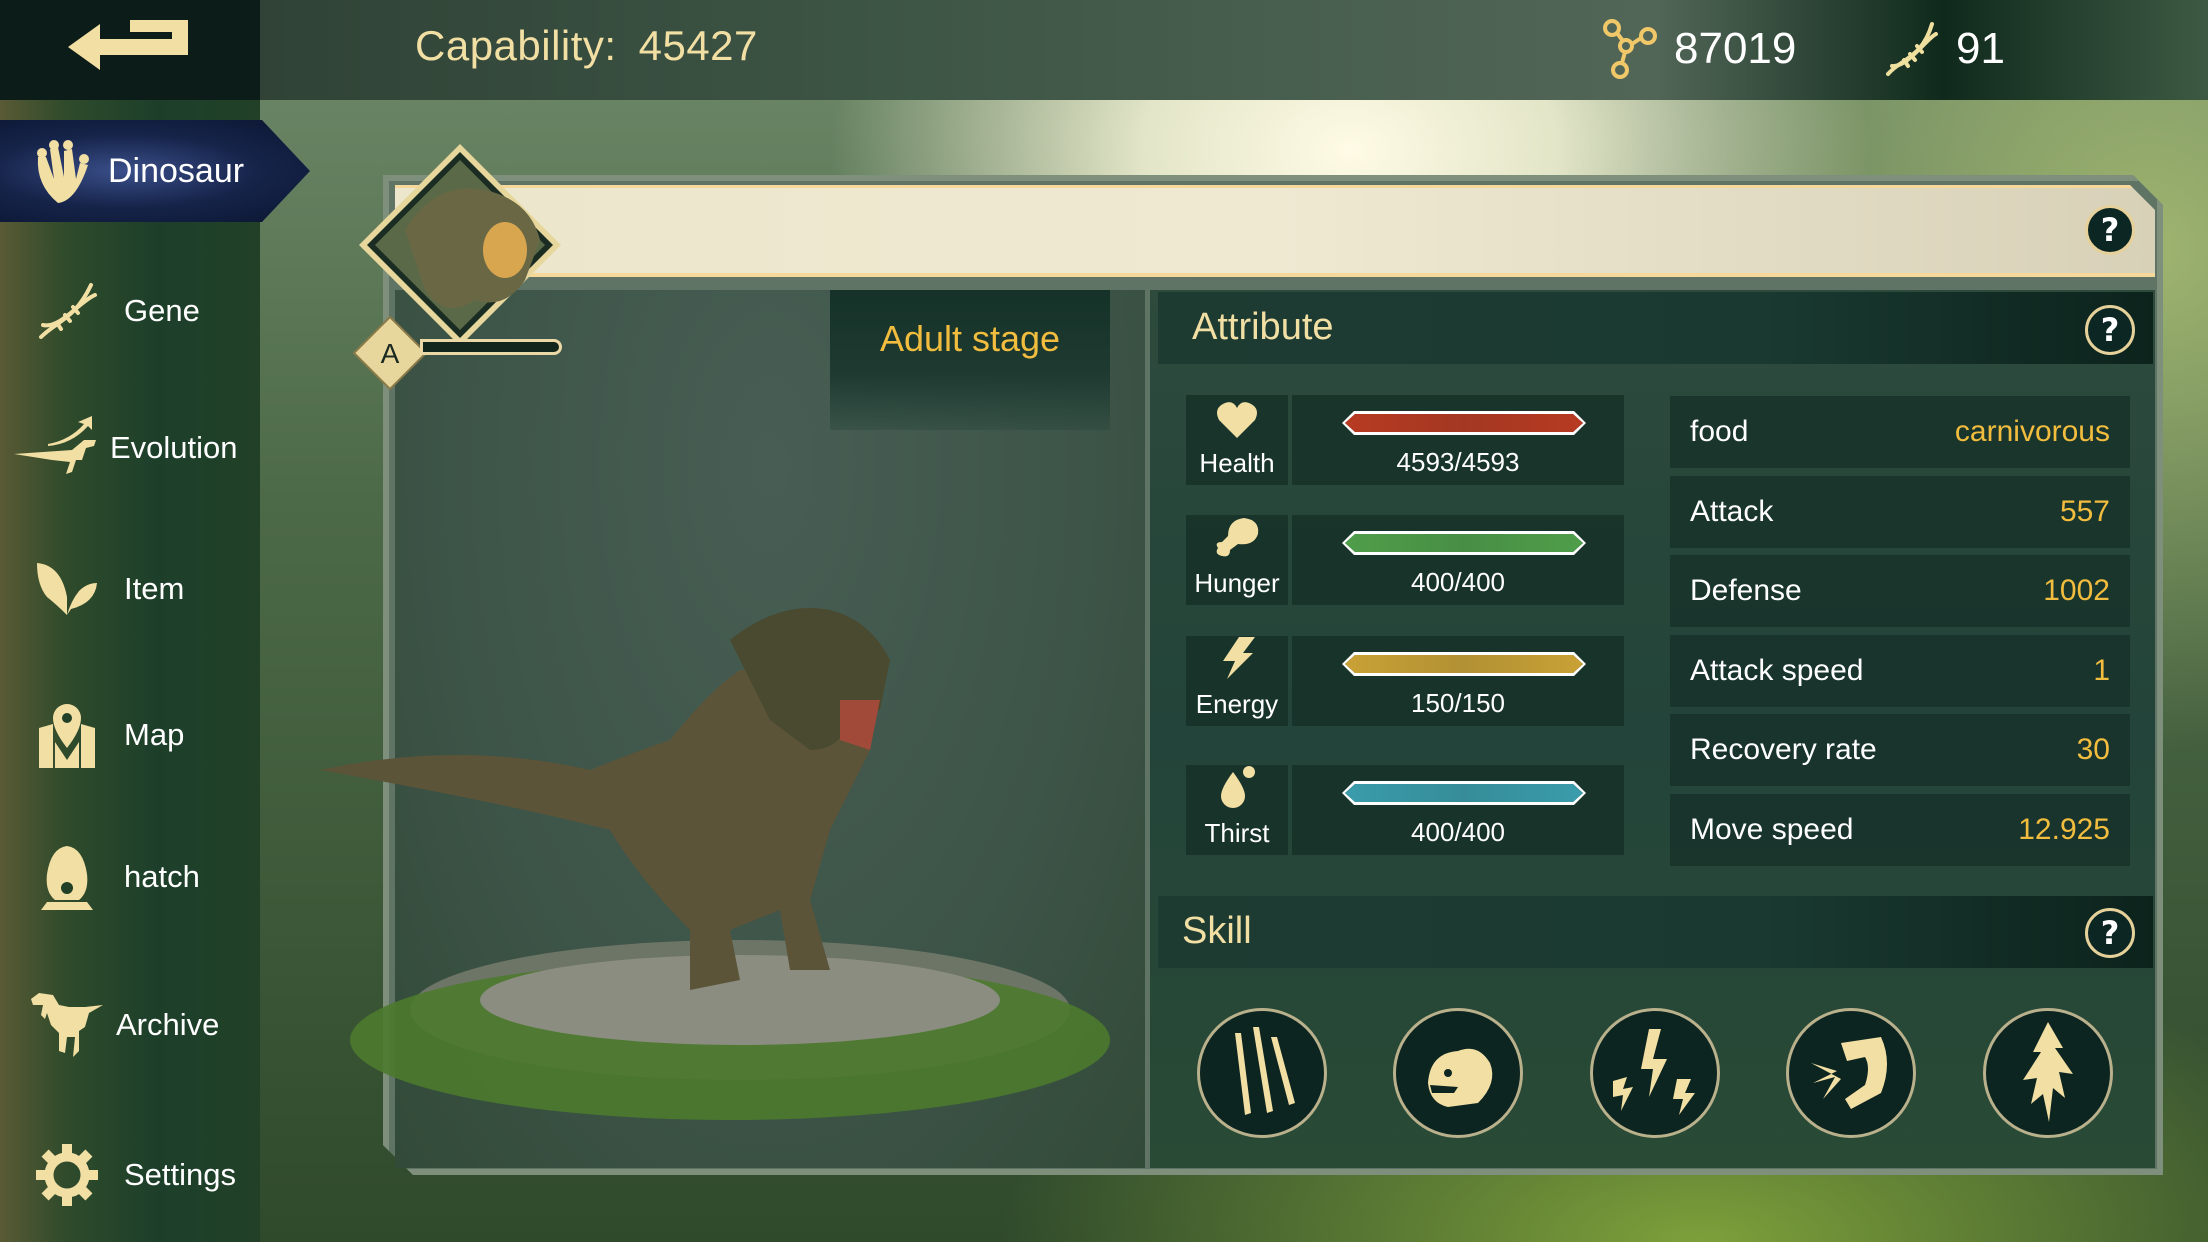 The height and width of the screenshot is (1242, 2208). Describe the element at coordinates (55, 445) in the screenshot. I see `evolution-icon` at that location.